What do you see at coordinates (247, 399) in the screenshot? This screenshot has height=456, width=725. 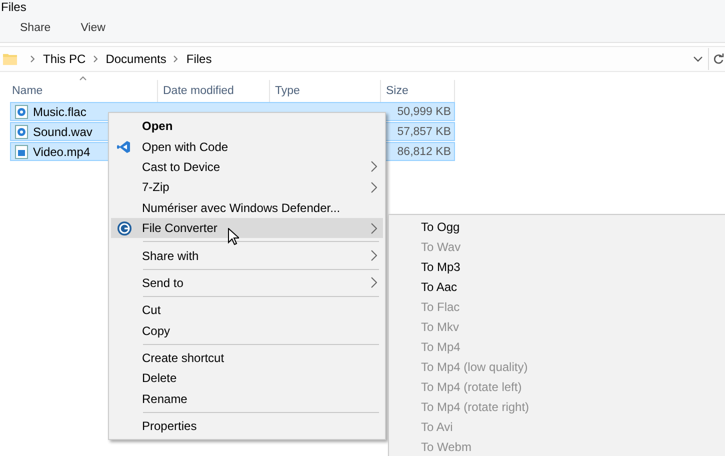 I see `menu-item: Rename` at bounding box center [247, 399].